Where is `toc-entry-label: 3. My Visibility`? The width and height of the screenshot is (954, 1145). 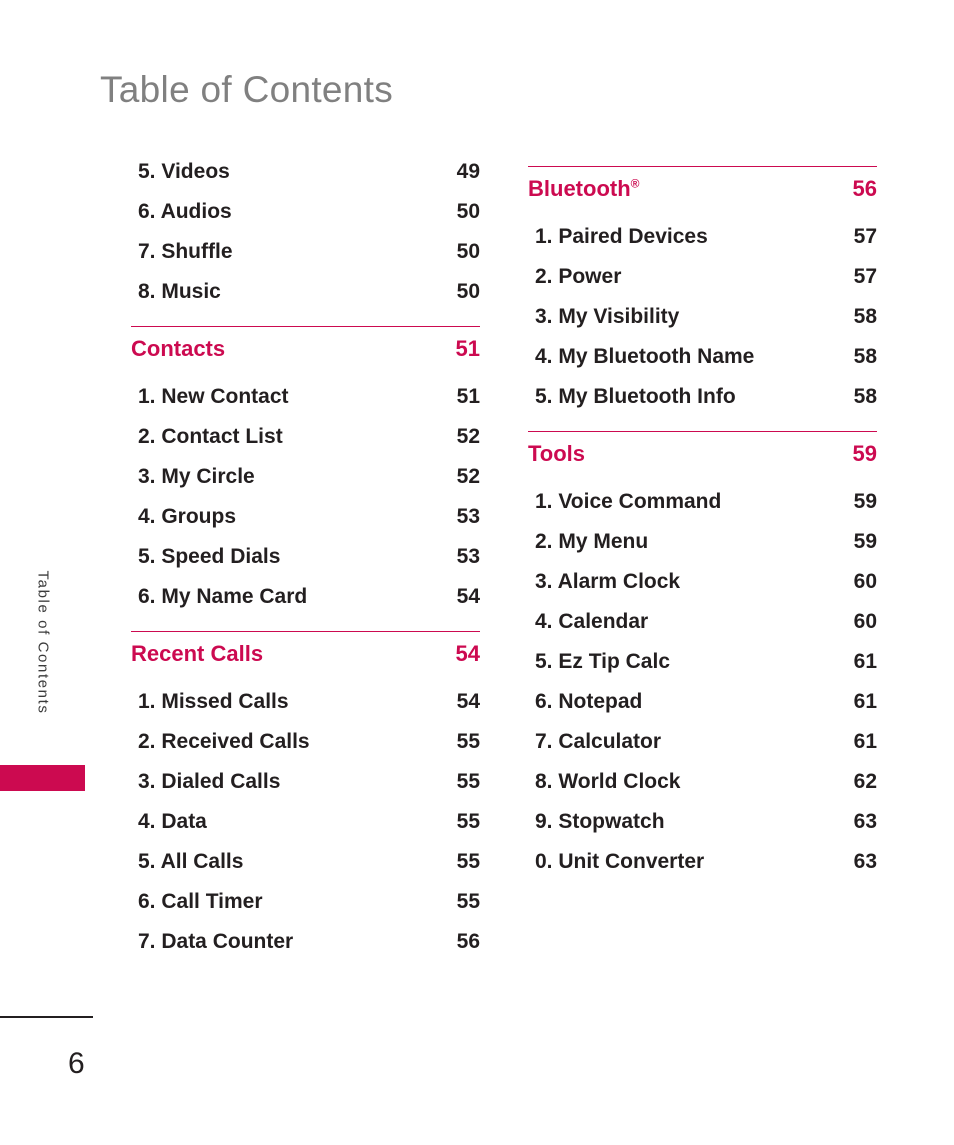 toc-entry-label: 3. My Visibility is located at coordinates (607, 316).